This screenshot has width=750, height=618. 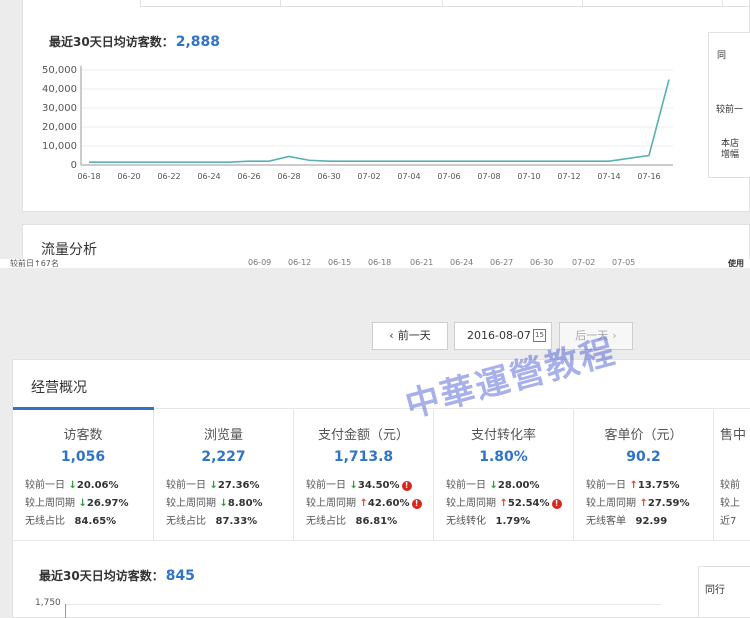 What do you see at coordinates (65, 611) in the screenshot?
I see `y-axis` at bounding box center [65, 611].